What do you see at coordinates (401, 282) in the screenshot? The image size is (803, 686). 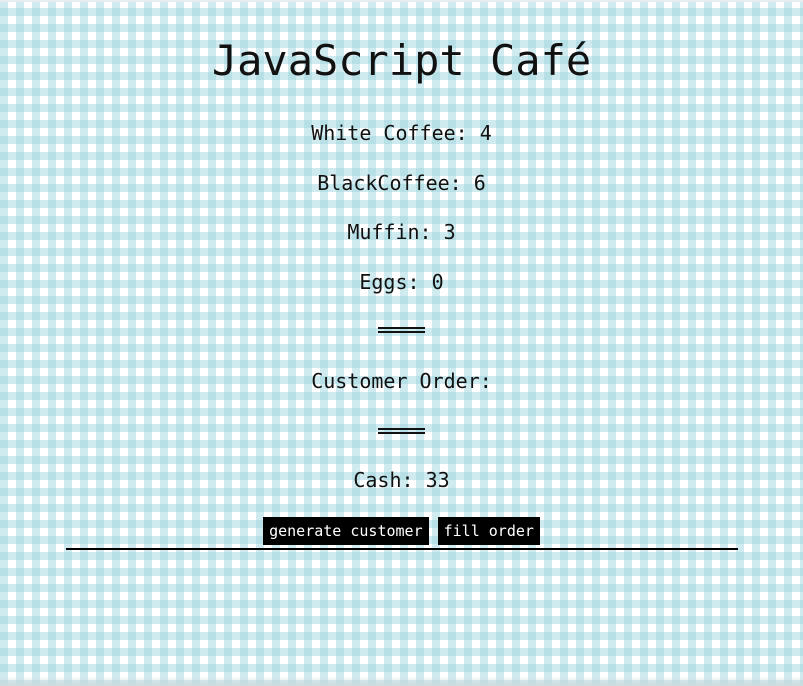 I see `eggs-stock: Eggs: 0` at bounding box center [401, 282].